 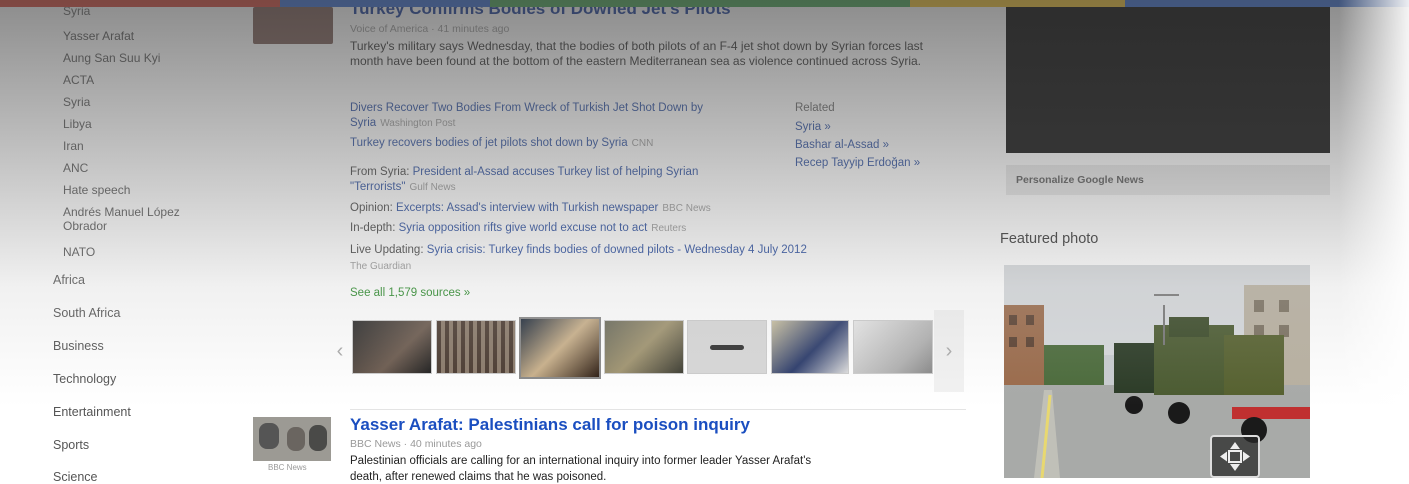 What do you see at coordinates (815, 108) in the screenshot?
I see `related-topics-heading: Related` at bounding box center [815, 108].